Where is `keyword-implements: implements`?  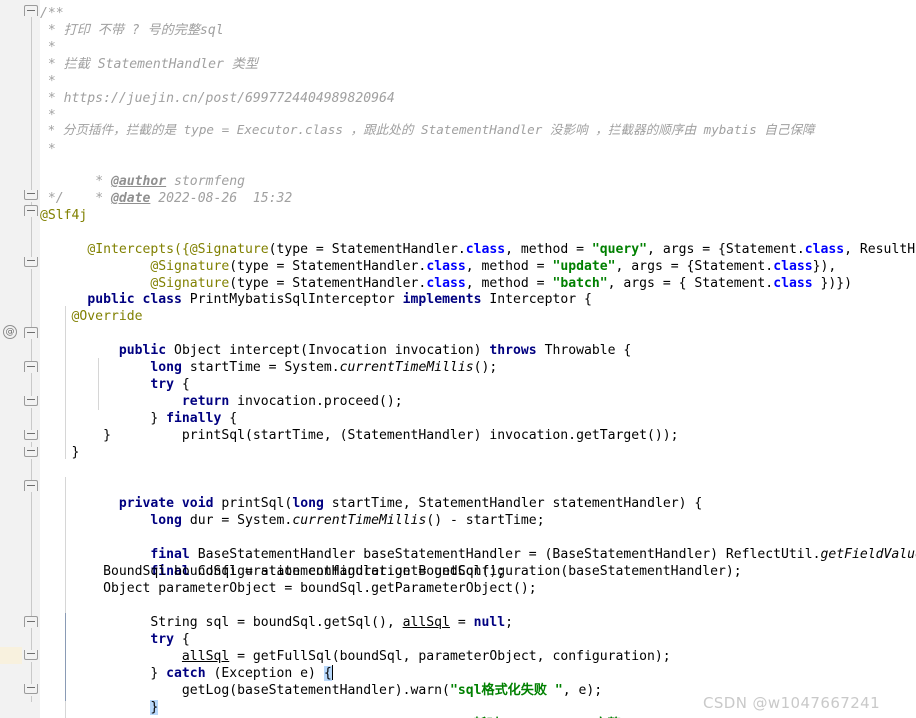 keyword-implements: implements is located at coordinates (442, 299).